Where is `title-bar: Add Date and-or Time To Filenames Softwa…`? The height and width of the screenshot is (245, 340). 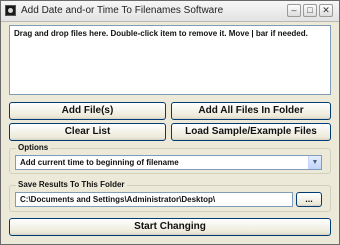
title-bar: Add Date and-or Time To Filenames Softwa… is located at coordinates (170, 11).